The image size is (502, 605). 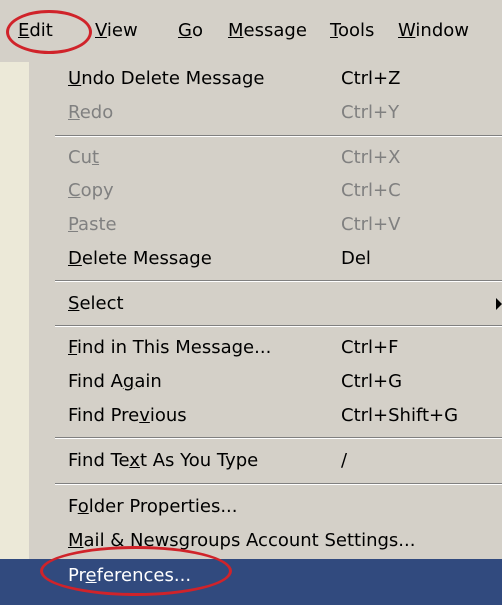 What do you see at coordinates (251, 113) in the screenshot?
I see `menu-item-redo: Redo Ctrl+Y` at bounding box center [251, 113].